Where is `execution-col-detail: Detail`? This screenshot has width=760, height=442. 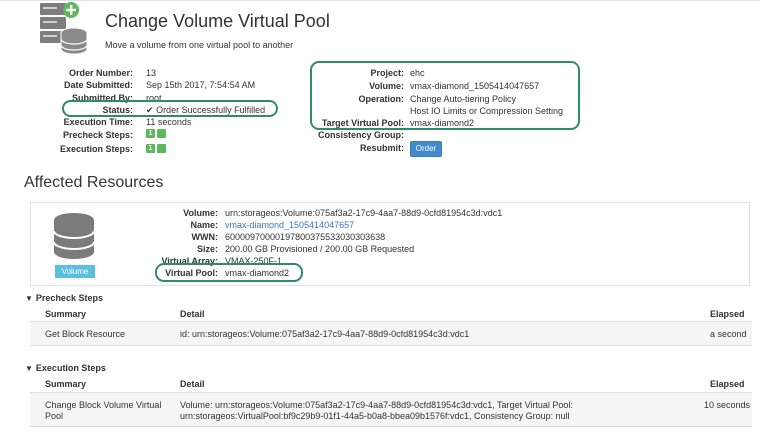
execution-col-detail: Detail is located at coordinates (192, 384).